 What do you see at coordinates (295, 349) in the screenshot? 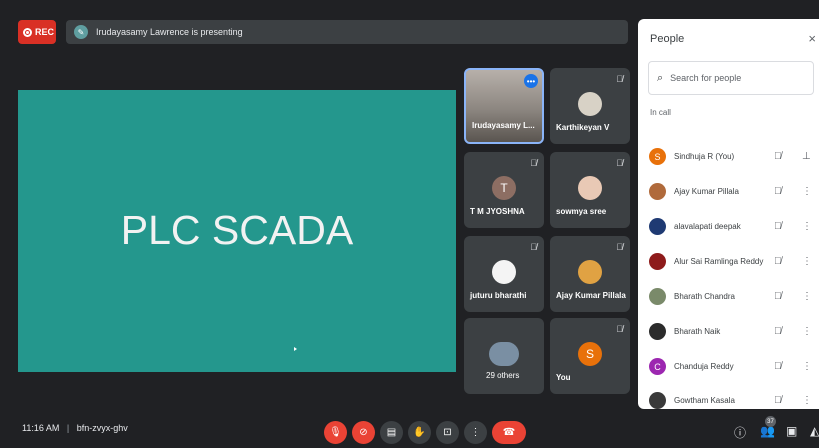
I see `mouse-cursor-icon` at bounding box center [295, 349].